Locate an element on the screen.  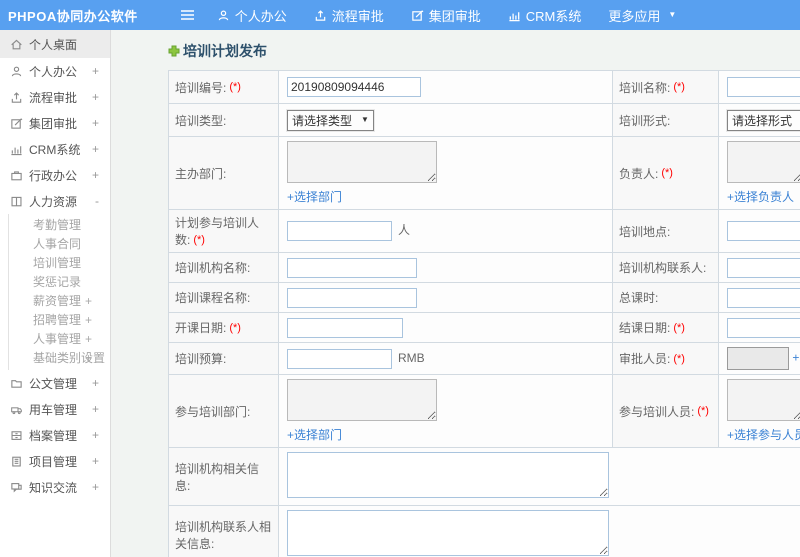
select-participants-link: +选择参与人员 is located at coordinates (763, 434).